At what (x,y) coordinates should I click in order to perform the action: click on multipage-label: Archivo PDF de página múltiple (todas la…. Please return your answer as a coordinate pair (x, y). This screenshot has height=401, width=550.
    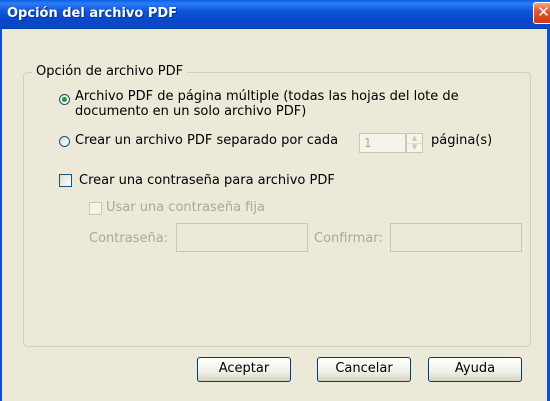
    Looking at the image, I should click on (285, 104).